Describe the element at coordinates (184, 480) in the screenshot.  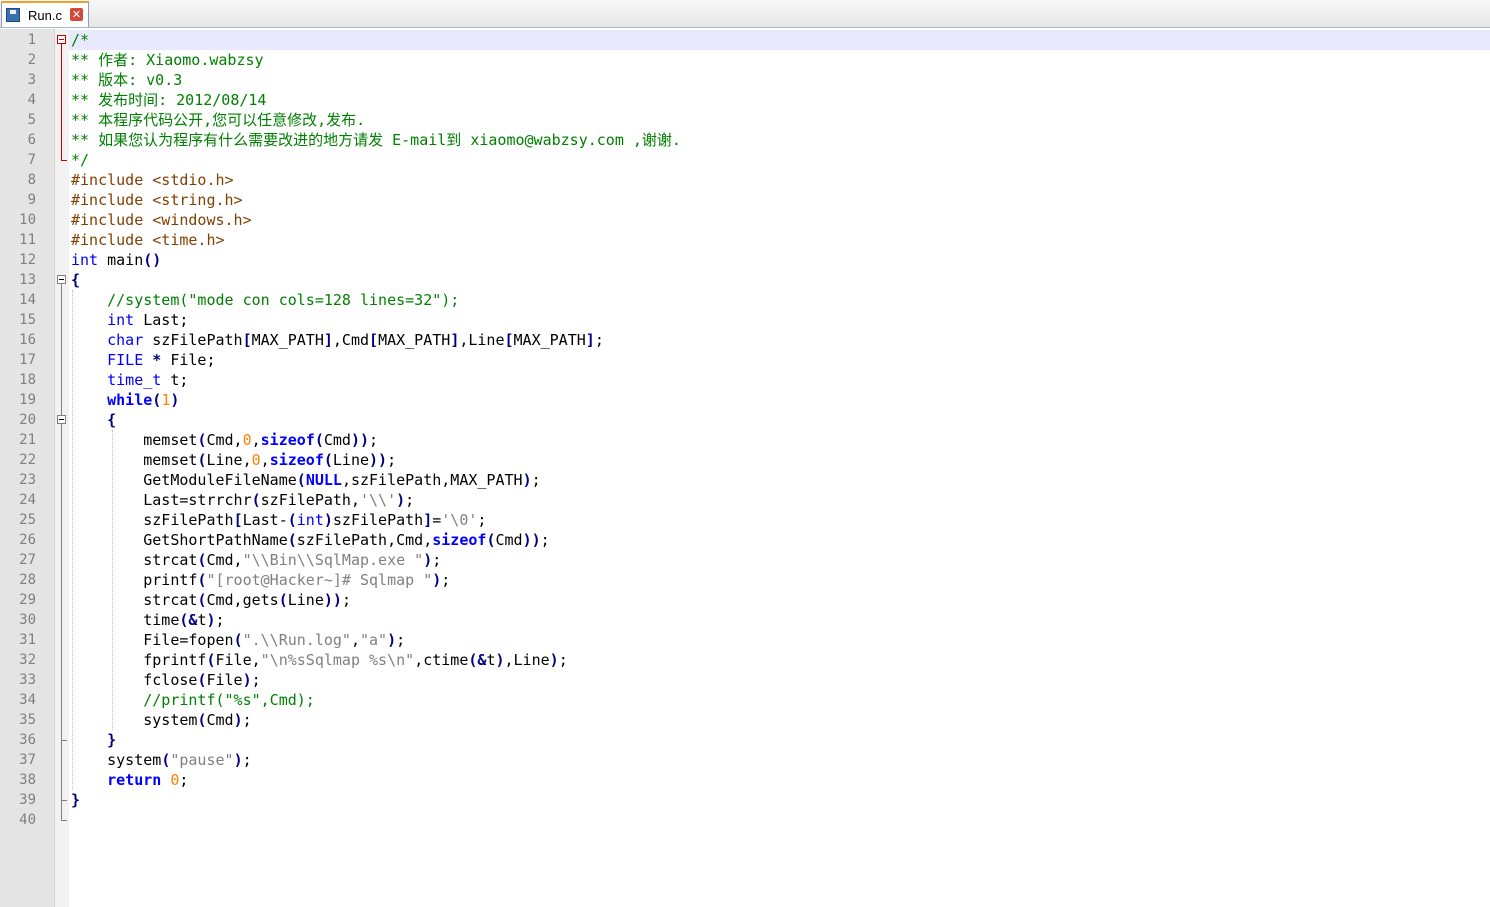
I see `code-token: GetModuleFileName` at that location.